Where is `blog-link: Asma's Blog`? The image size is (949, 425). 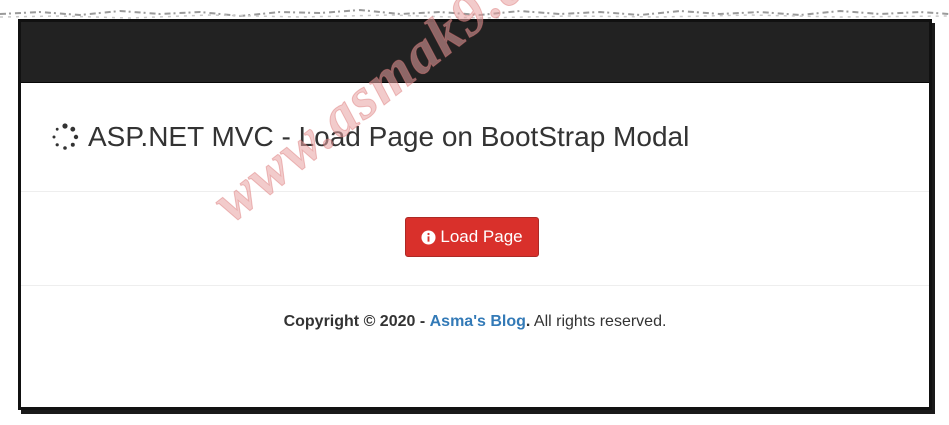 blog-link: Asma's Blog is located at coordinates (478, 321).